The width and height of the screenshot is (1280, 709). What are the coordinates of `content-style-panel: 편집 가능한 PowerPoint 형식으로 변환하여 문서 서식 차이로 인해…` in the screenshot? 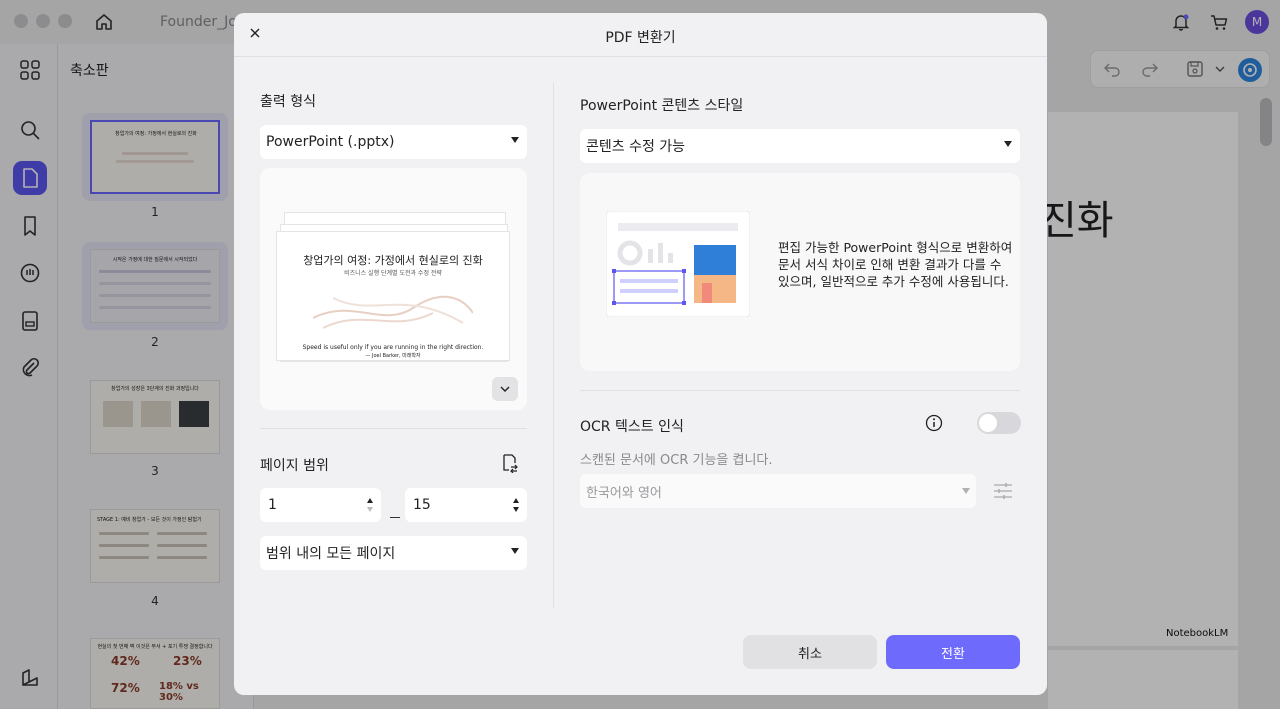 It's located at (800, 272).